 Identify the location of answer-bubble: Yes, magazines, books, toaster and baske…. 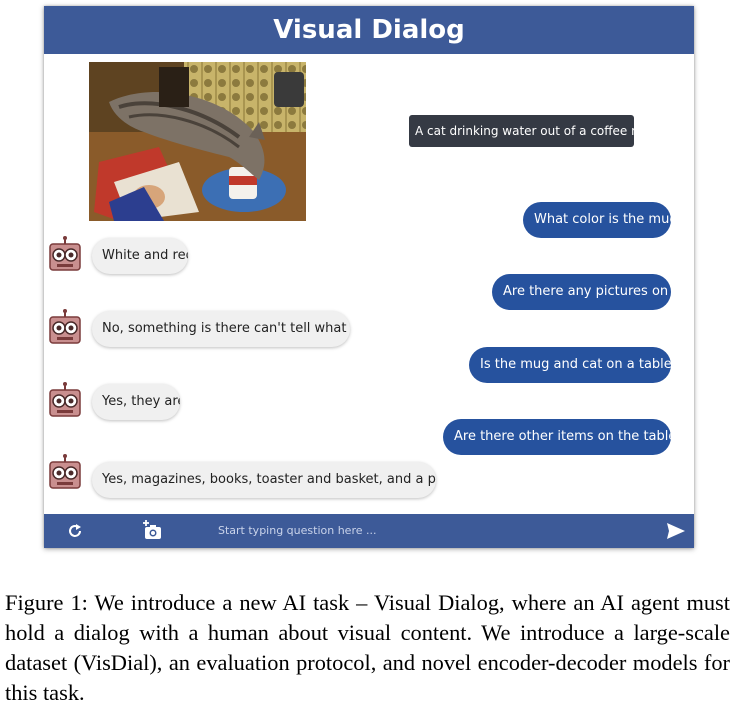
(264, 480).